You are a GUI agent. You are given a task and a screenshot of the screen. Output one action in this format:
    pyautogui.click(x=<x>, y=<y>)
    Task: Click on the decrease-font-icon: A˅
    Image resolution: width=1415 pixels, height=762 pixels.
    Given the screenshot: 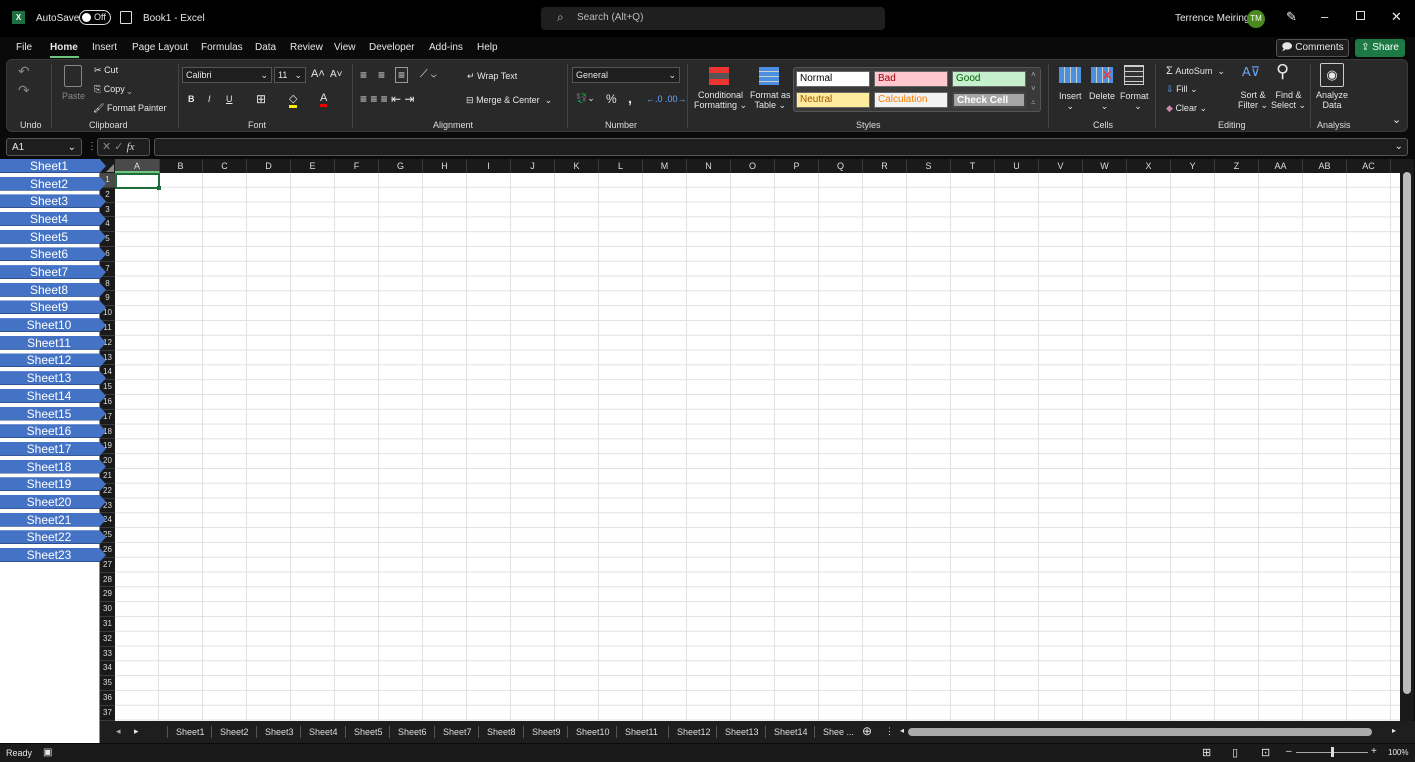 What is the action you would take?
    pyautogui.click(x=336, y=74)
    